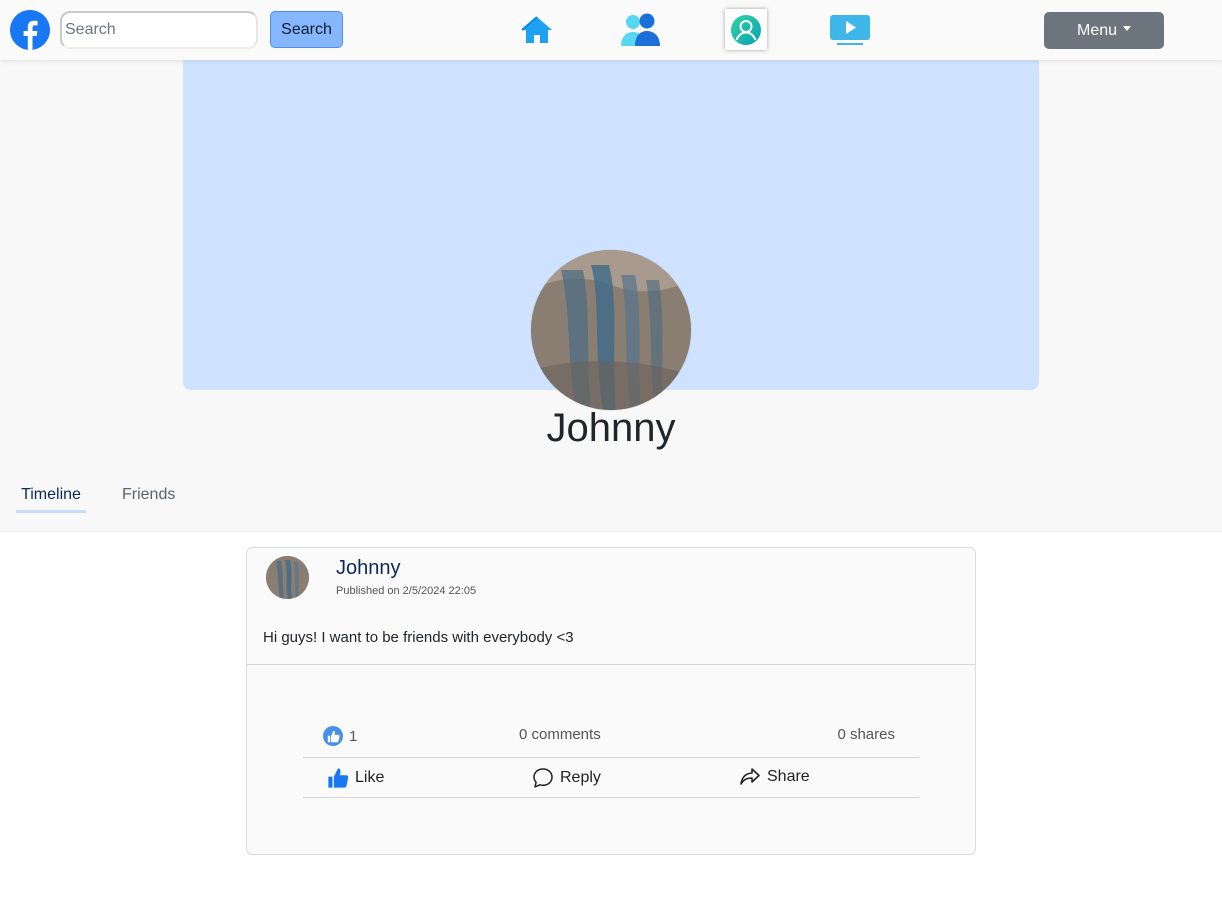 The image size is (1222, 900). I want to click on share-button: Share, so click(774, 777).